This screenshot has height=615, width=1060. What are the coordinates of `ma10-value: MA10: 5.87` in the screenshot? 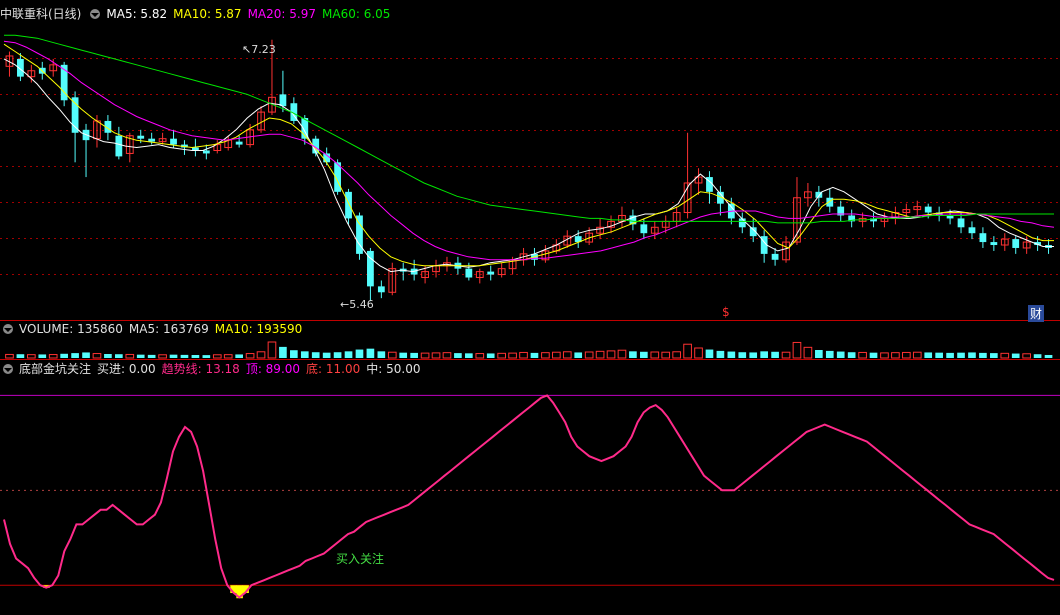 It's located at (207, 14).